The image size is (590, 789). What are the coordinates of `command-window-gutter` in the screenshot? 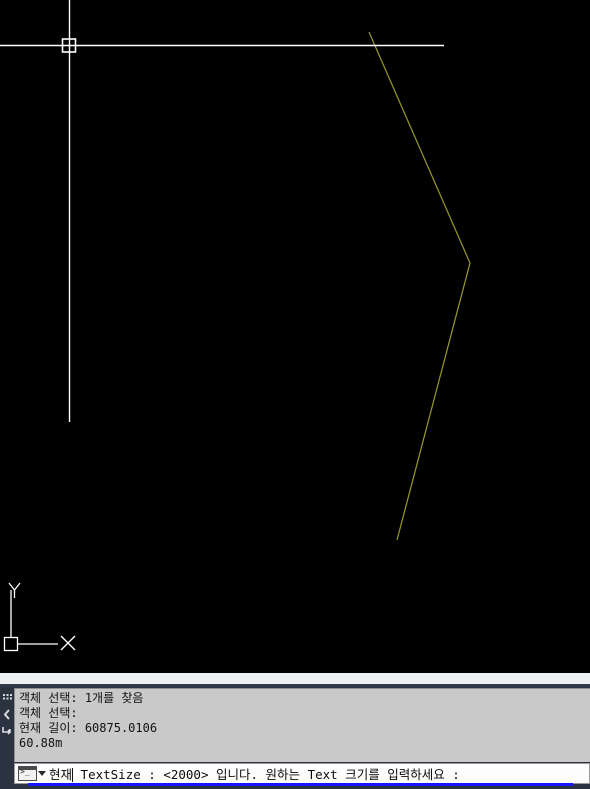 It's located at (7, 738).